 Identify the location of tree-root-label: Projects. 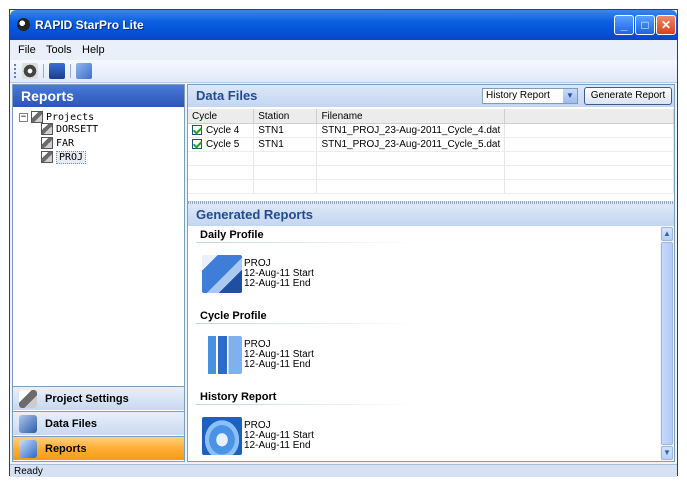
(70, 117).